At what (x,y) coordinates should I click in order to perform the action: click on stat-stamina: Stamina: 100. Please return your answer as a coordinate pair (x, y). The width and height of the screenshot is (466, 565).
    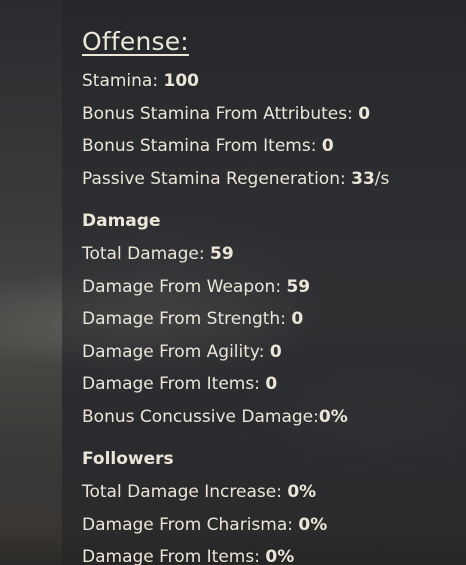
    Looking at the image, I should click on (272, 81).